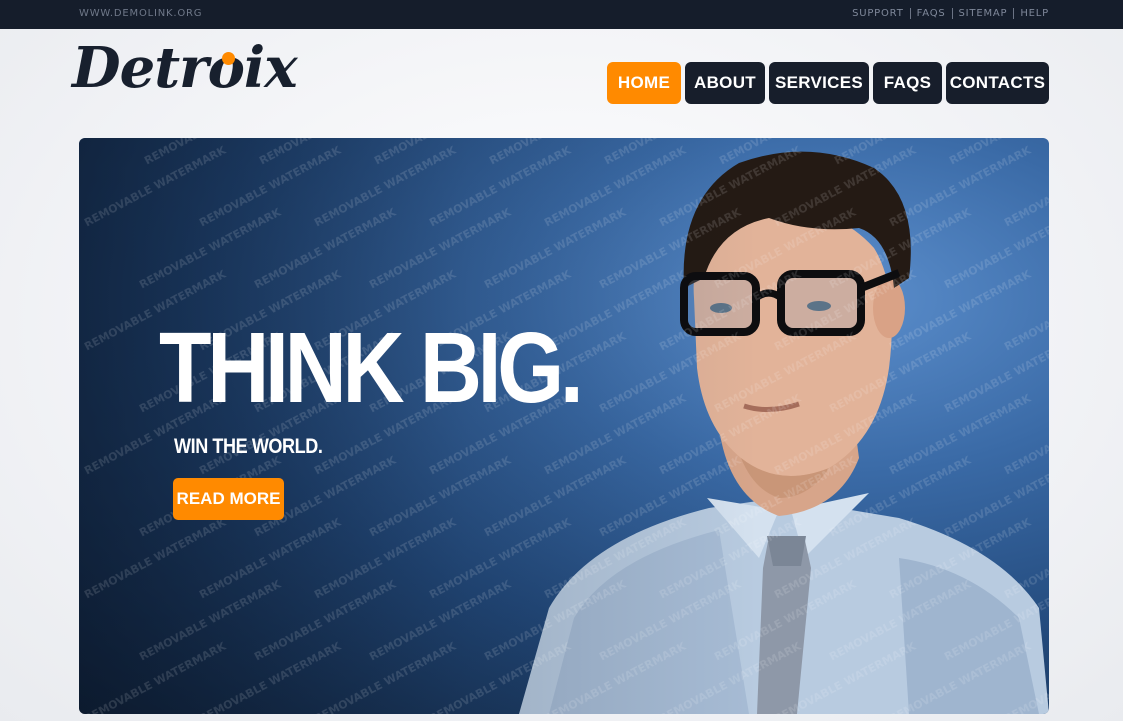  What do you see at coordinates (907, 83) in the screenshot?
I see `nav-item-faqs: FAQS` at bounding box center [907, 83].